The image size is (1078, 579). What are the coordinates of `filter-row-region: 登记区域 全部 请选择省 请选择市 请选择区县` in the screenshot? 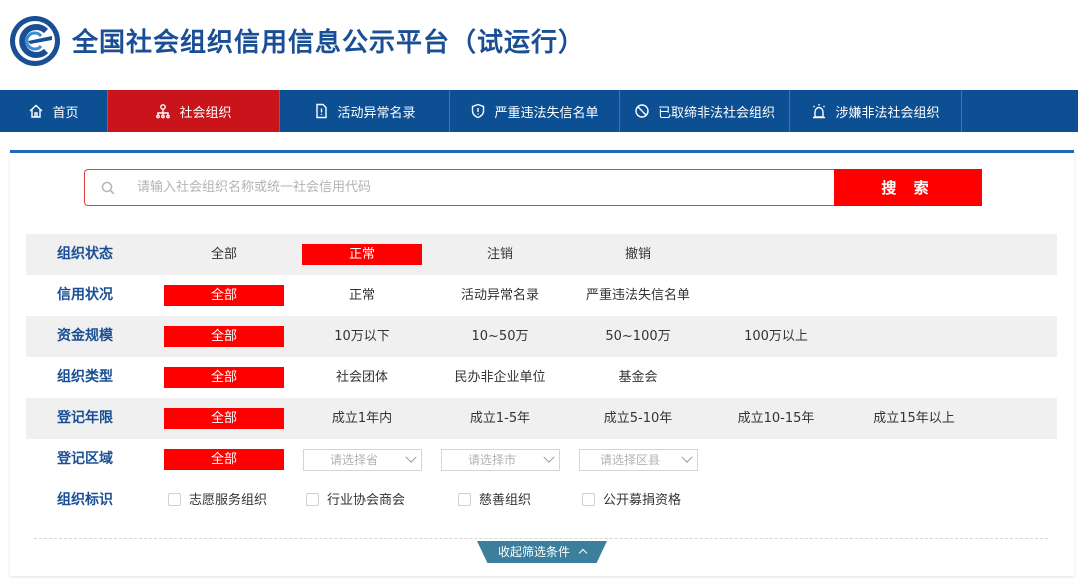 It's located at (541, 459).